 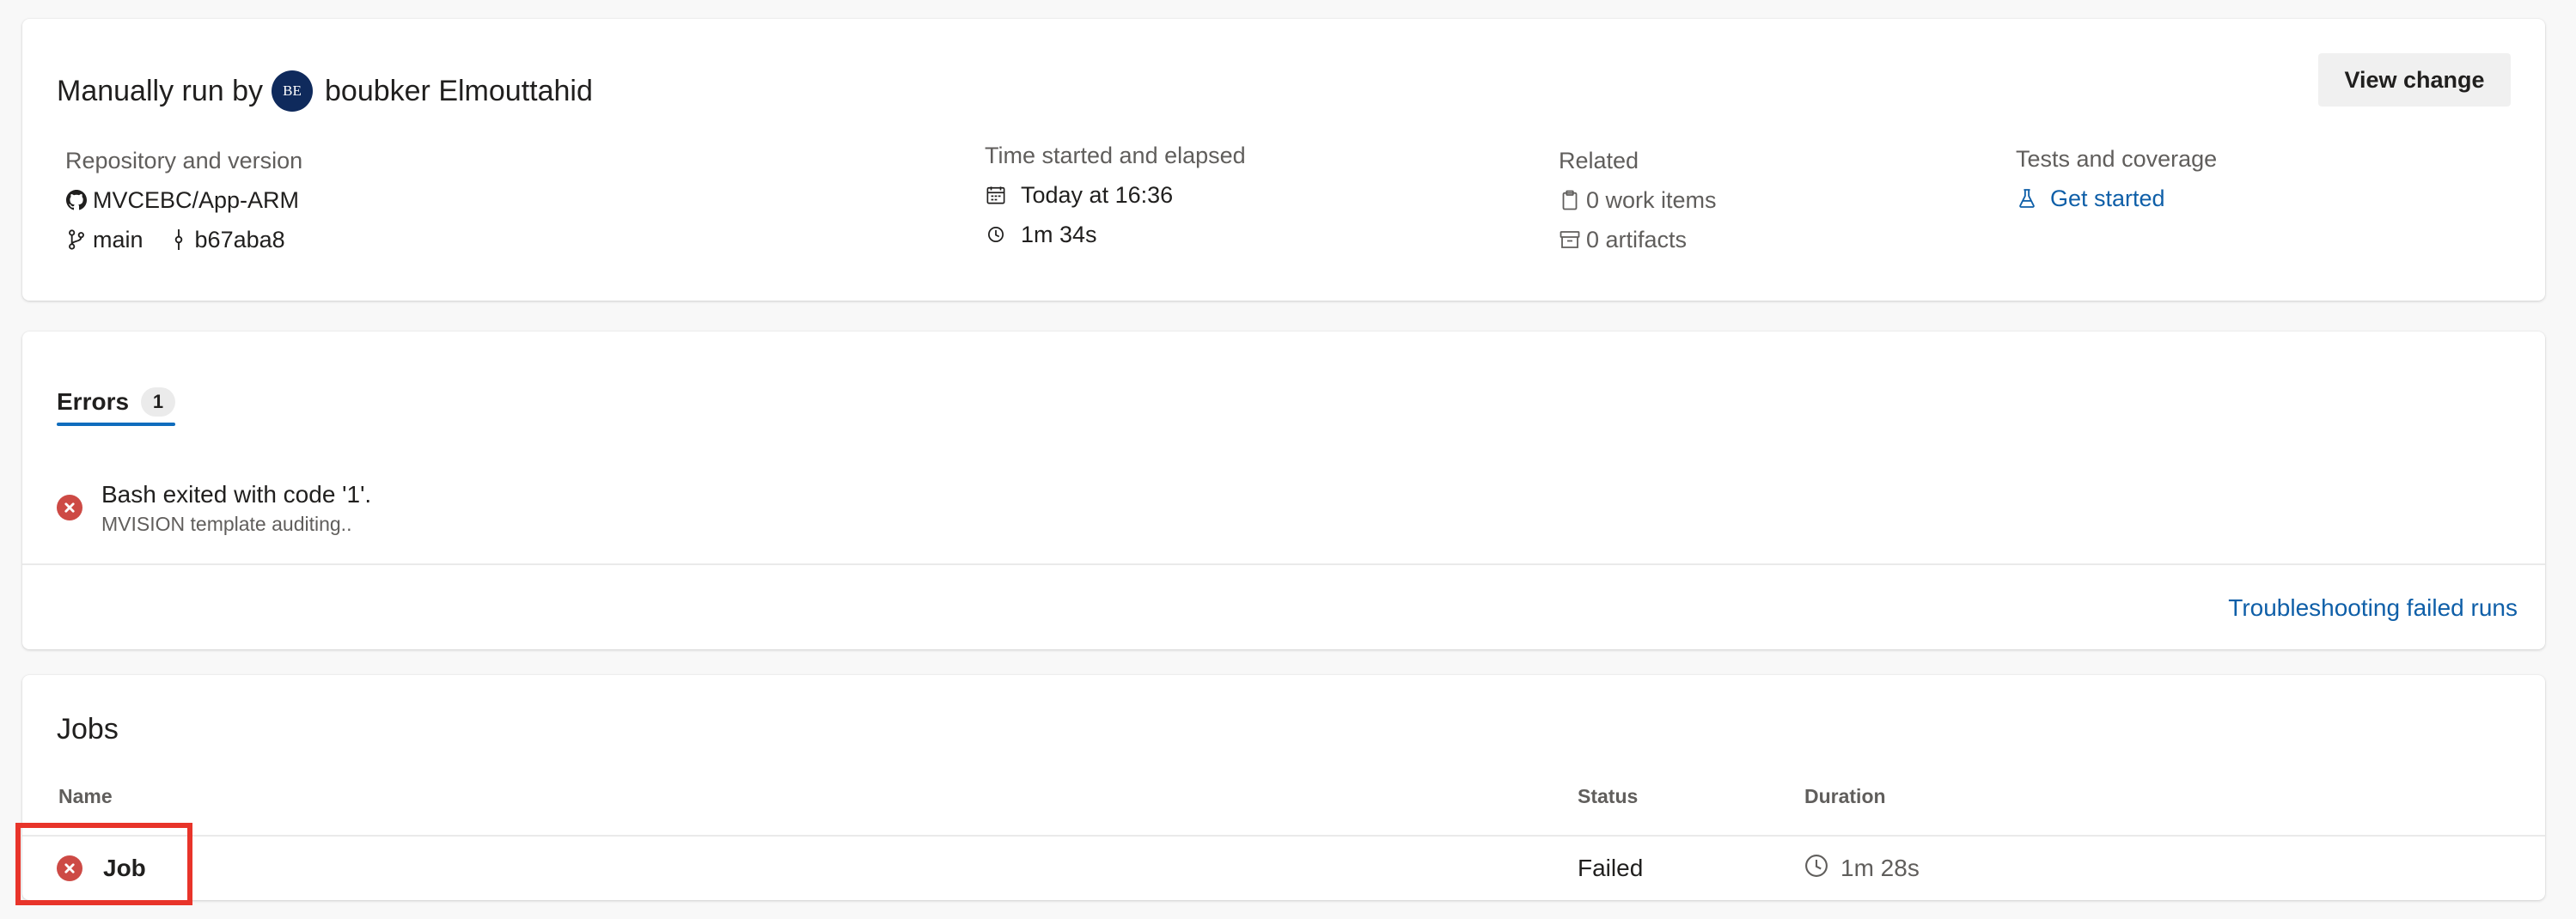 I want to click on jobs-title: Jobs, so click(x=88, y=729).